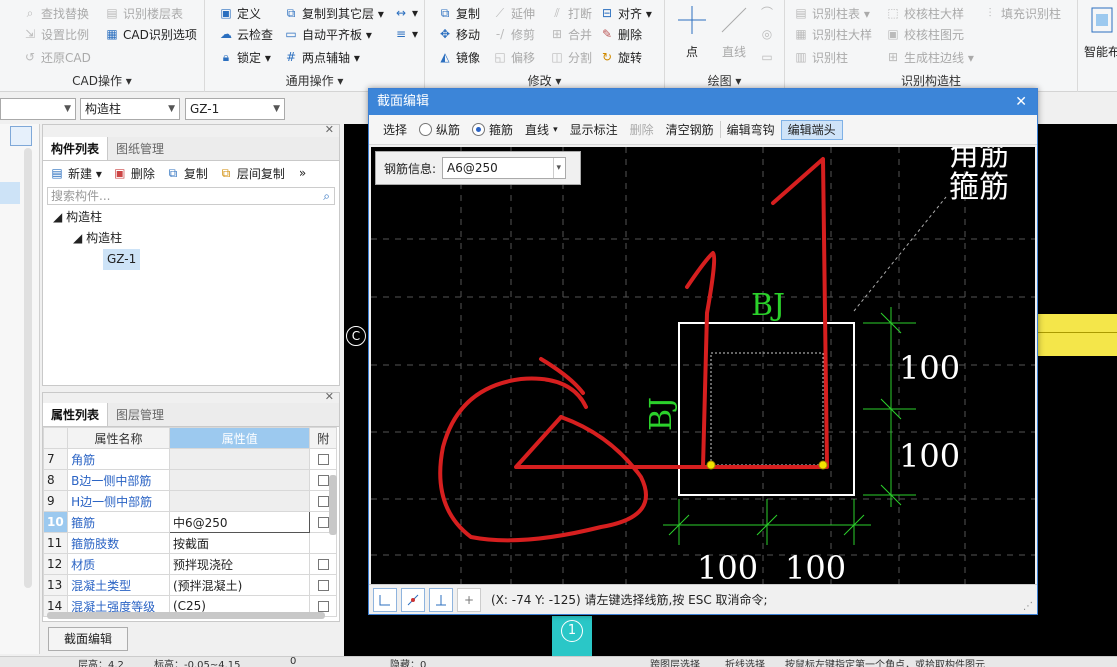  Describe the element at coordinates (572, 631) in the screenshot. I see `axis-number-badge: 1` at that location.